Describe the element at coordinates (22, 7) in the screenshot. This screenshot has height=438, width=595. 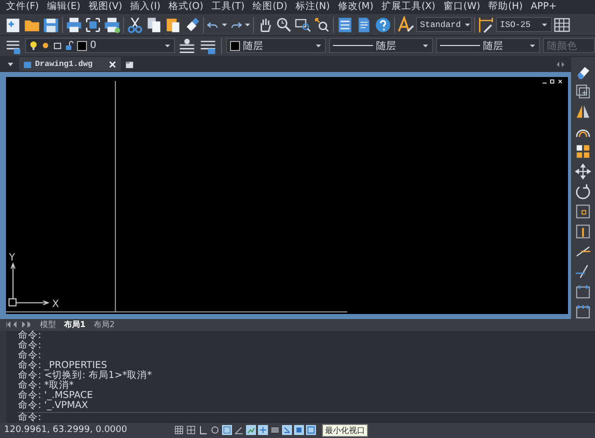
I see `menu-item: 文件(F)` at that location.